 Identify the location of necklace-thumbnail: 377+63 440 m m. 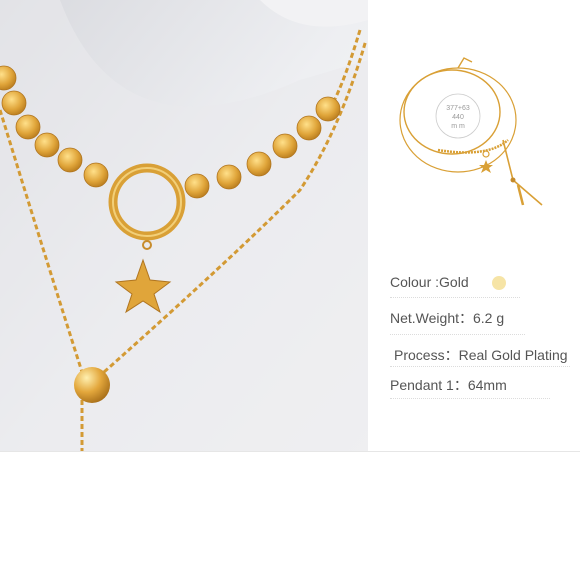
(474, 132).